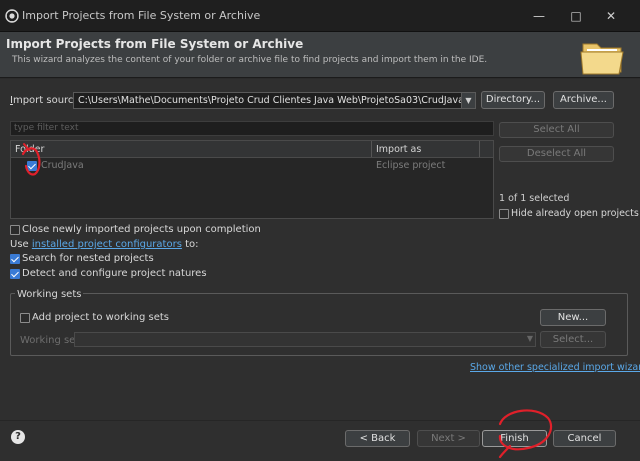  What do you see at coordinates (504, 214) in the screenshot?
I see `hide-open-checkbox` at bounding box center [504, 214].